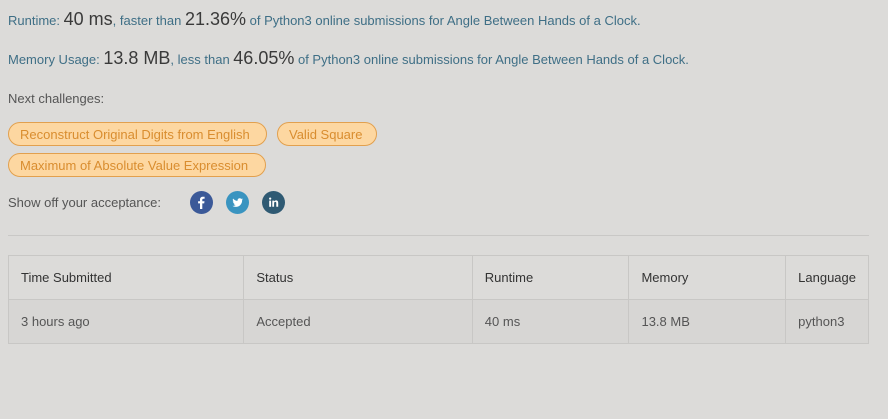 The height and width of the screenshot is (419, 888). Describe the element at coordinates (126, 321) in the screenshot. I see `cell-time-submitted: 3 hours ago` at that location.